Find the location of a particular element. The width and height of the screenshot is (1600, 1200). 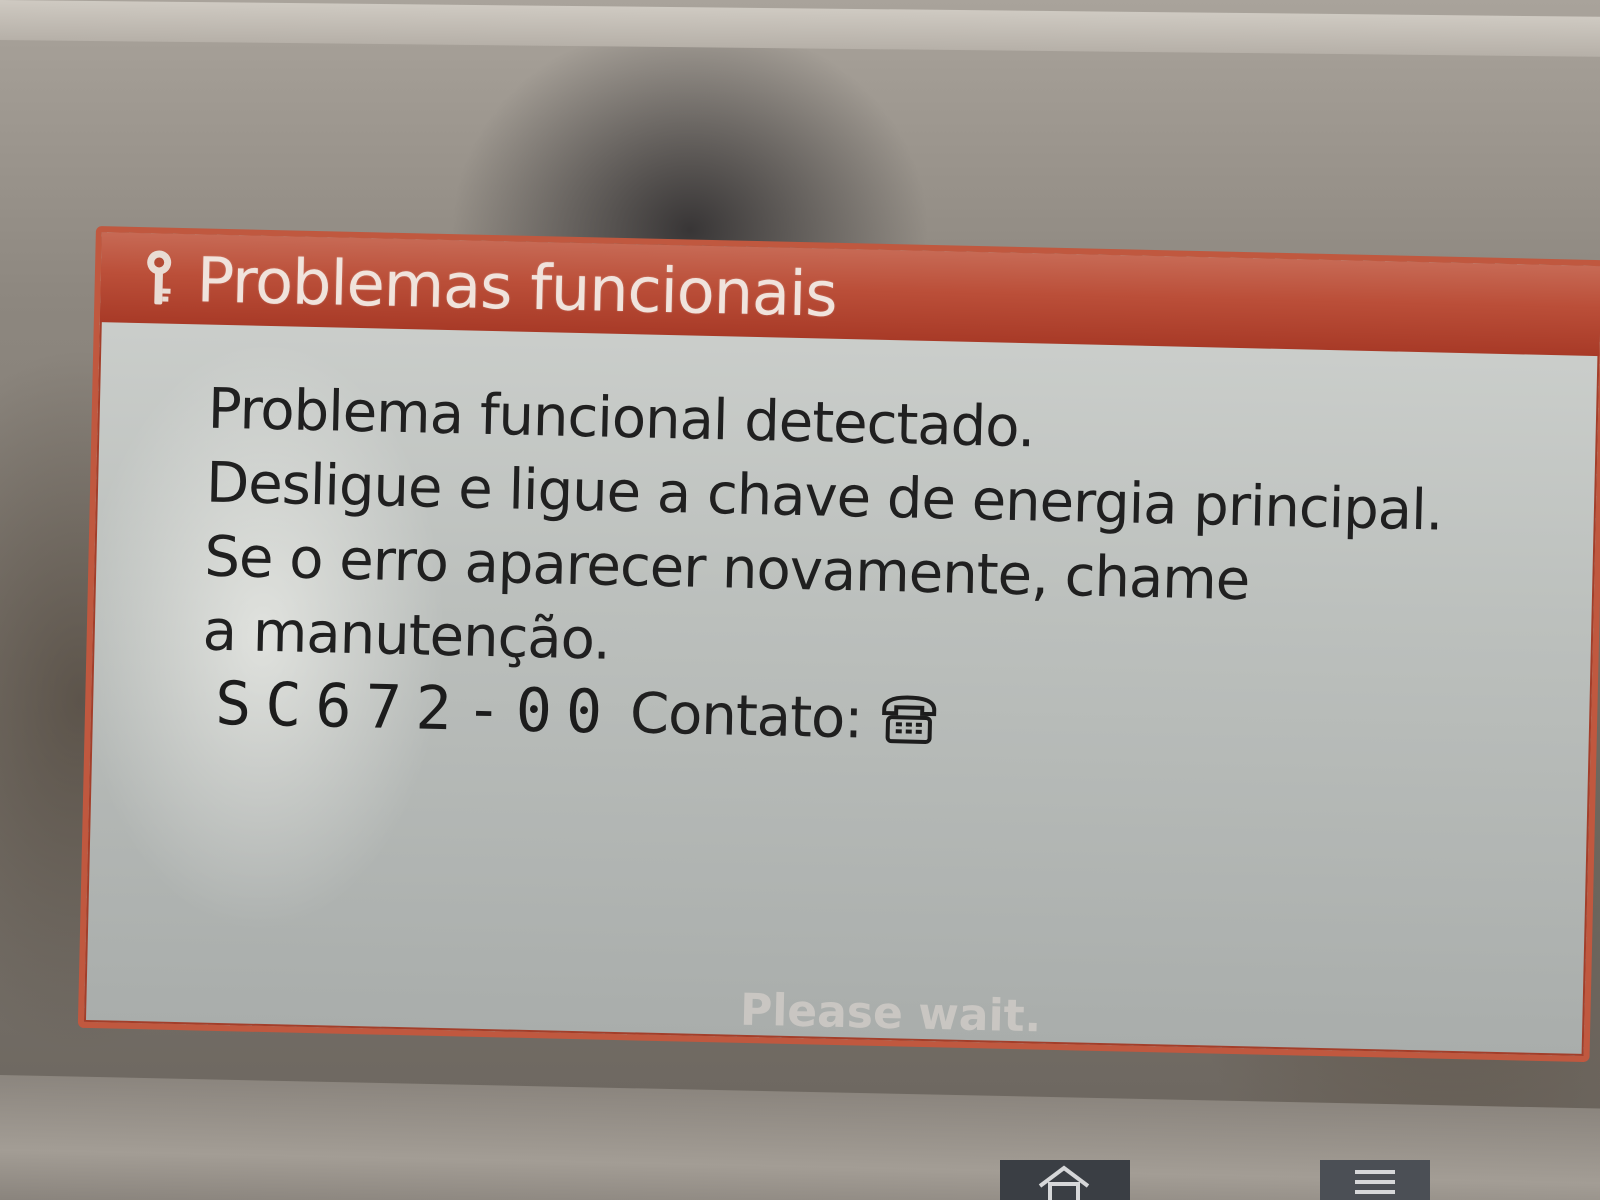

status-text: Please wait. is located at coordinates (890, 1013).